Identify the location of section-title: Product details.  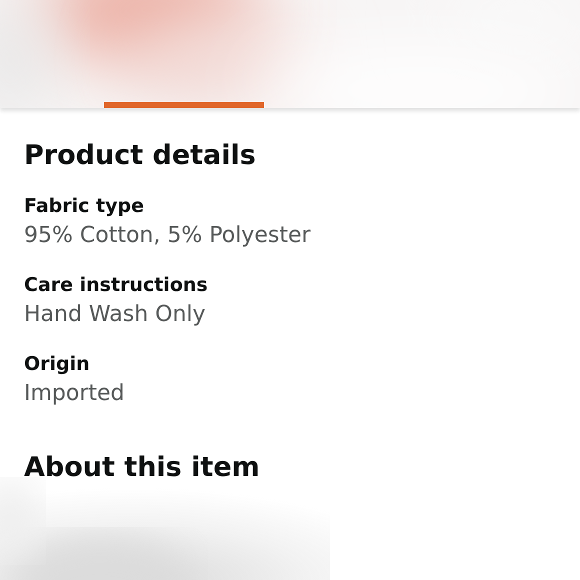
(140, 156).